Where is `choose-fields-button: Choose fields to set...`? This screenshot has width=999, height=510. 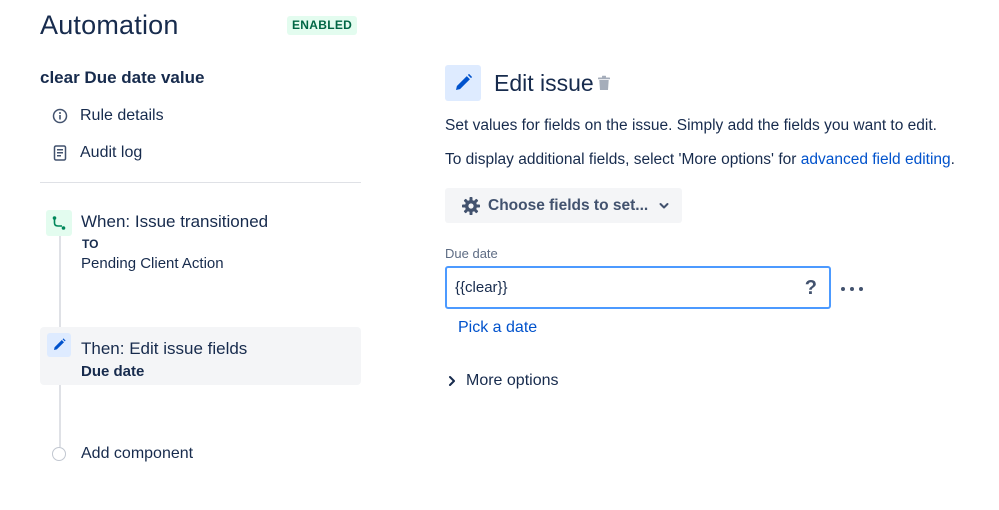 choose-fields-button: Choose fields to set... is located at coordinates (563, 205).